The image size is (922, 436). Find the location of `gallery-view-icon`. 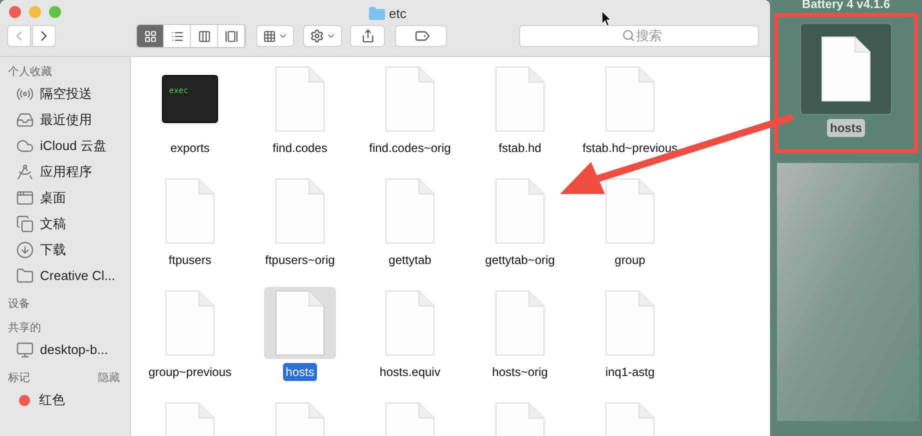

gallery-view-icon is located at coordinates (231, 36).